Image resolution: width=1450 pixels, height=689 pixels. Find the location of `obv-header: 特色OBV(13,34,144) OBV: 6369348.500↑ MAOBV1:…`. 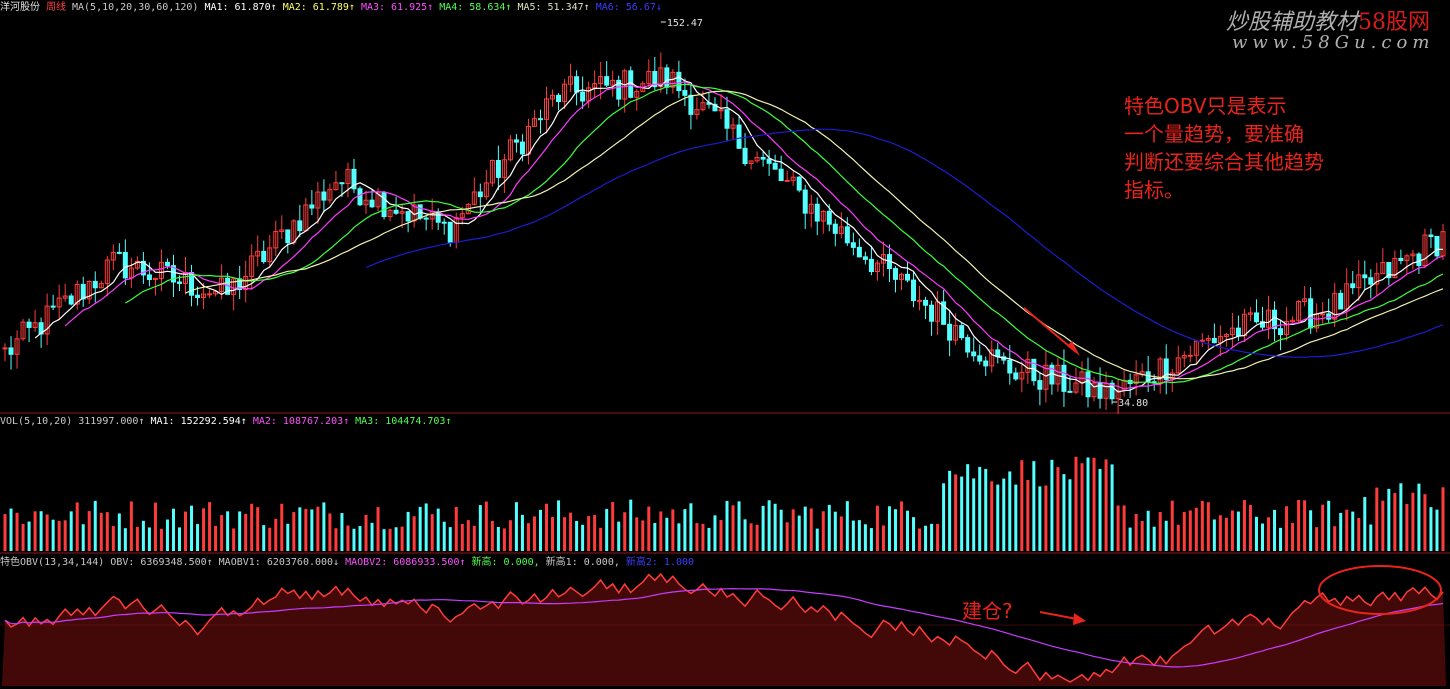

obv-header: 特色OBV(13,34,144) OBV: 6369348.500↑ MAOBV1:… is located at coordinates (350, 563).